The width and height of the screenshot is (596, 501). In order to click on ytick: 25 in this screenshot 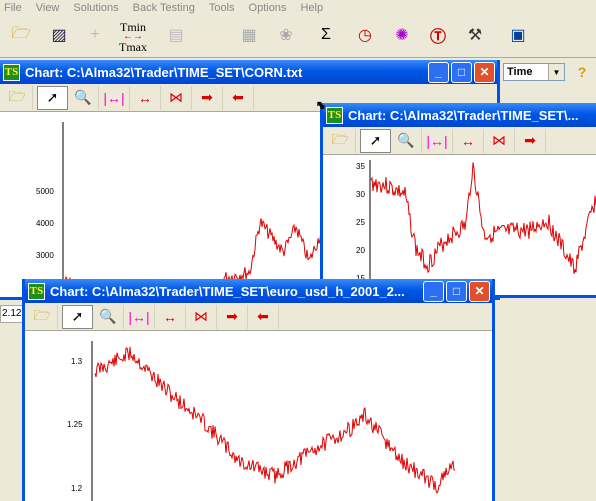, I will do `click(360, 222)`.